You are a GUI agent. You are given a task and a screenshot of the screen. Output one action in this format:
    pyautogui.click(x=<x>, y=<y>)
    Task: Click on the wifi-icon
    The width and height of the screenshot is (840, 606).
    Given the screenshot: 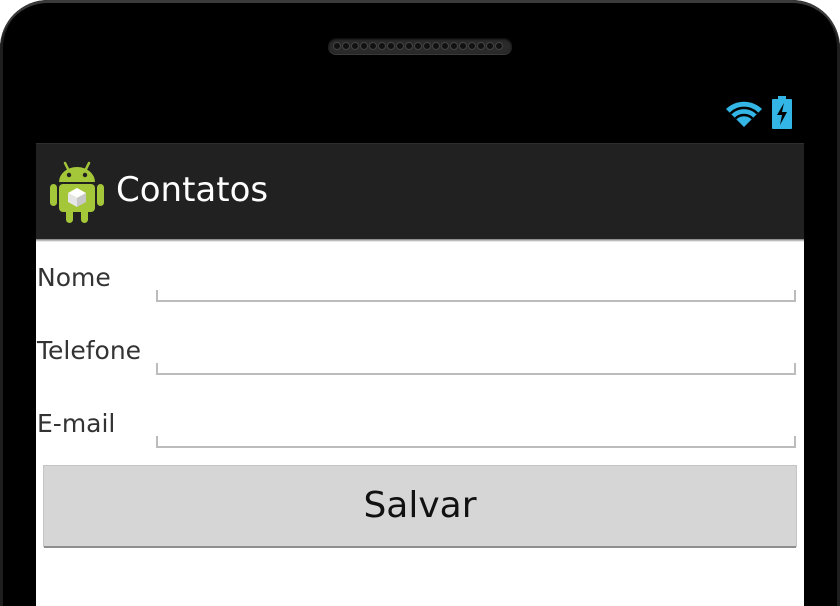 What is the action you would take?
    pyautogui.click(x=744, y=115)
    